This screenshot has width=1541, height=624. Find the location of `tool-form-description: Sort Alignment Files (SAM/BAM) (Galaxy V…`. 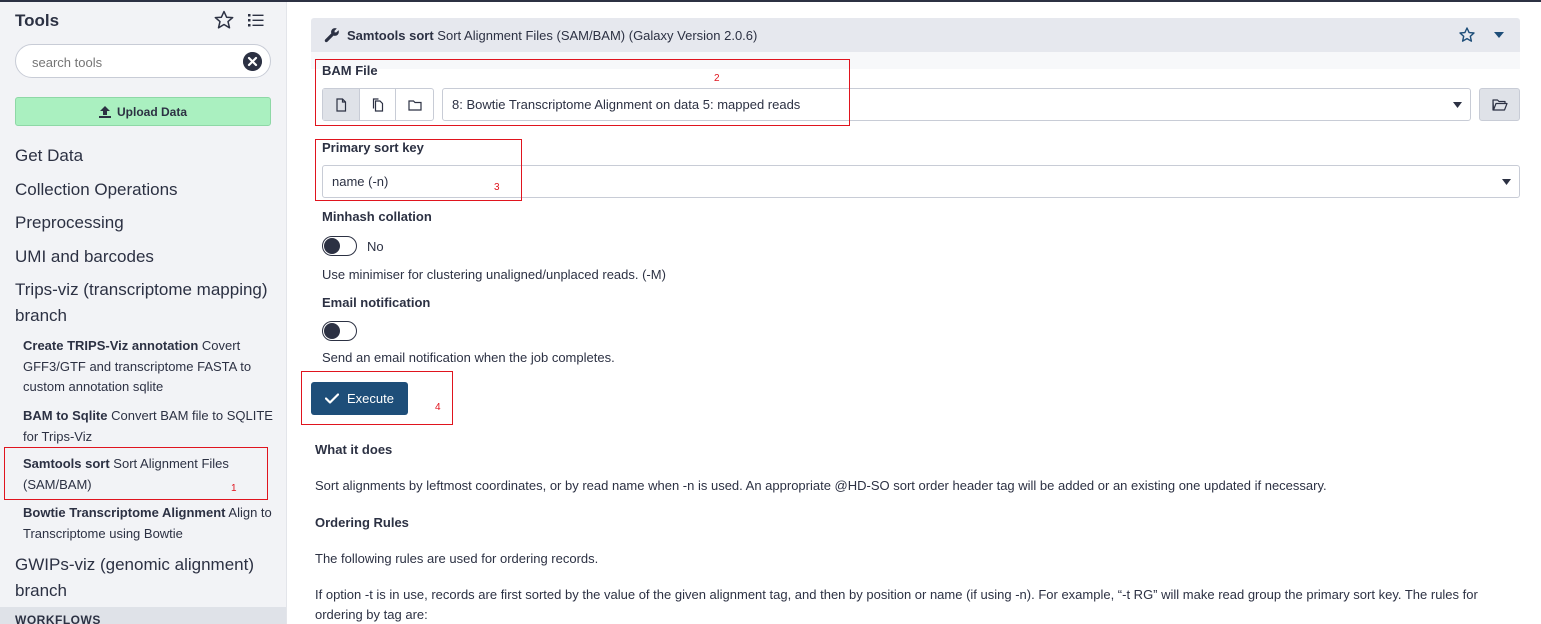

tool-form-description: Sort Alignment Files (SAM/BAM) (Galaxy V… is located at coordinates (595, 35).